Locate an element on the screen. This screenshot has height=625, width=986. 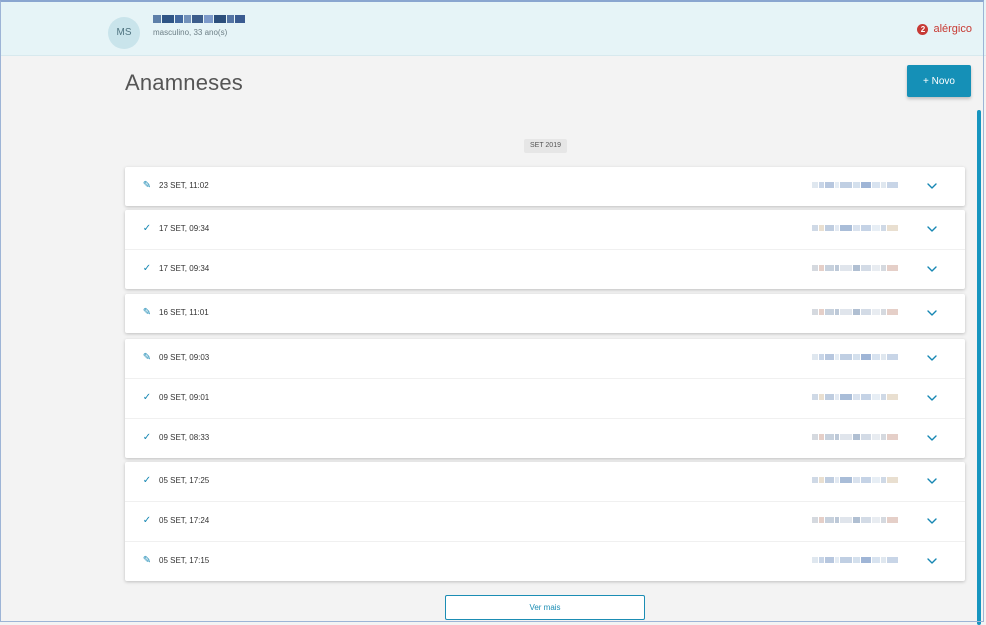
anamnesis-row: ✓ 05 SET, 17:25 is located at coordinates (545, 482).